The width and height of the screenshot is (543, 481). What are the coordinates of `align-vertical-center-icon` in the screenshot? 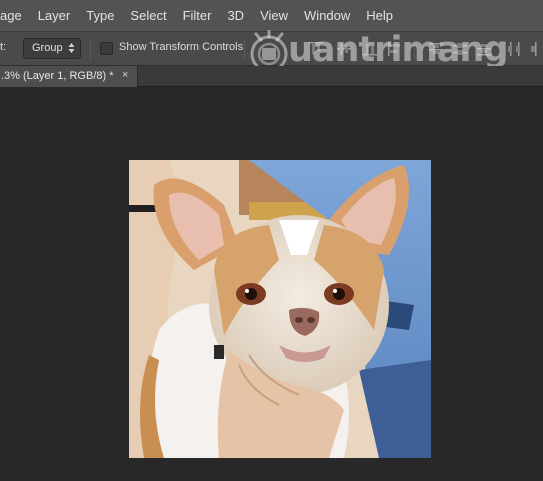 It's located at (344, 49).